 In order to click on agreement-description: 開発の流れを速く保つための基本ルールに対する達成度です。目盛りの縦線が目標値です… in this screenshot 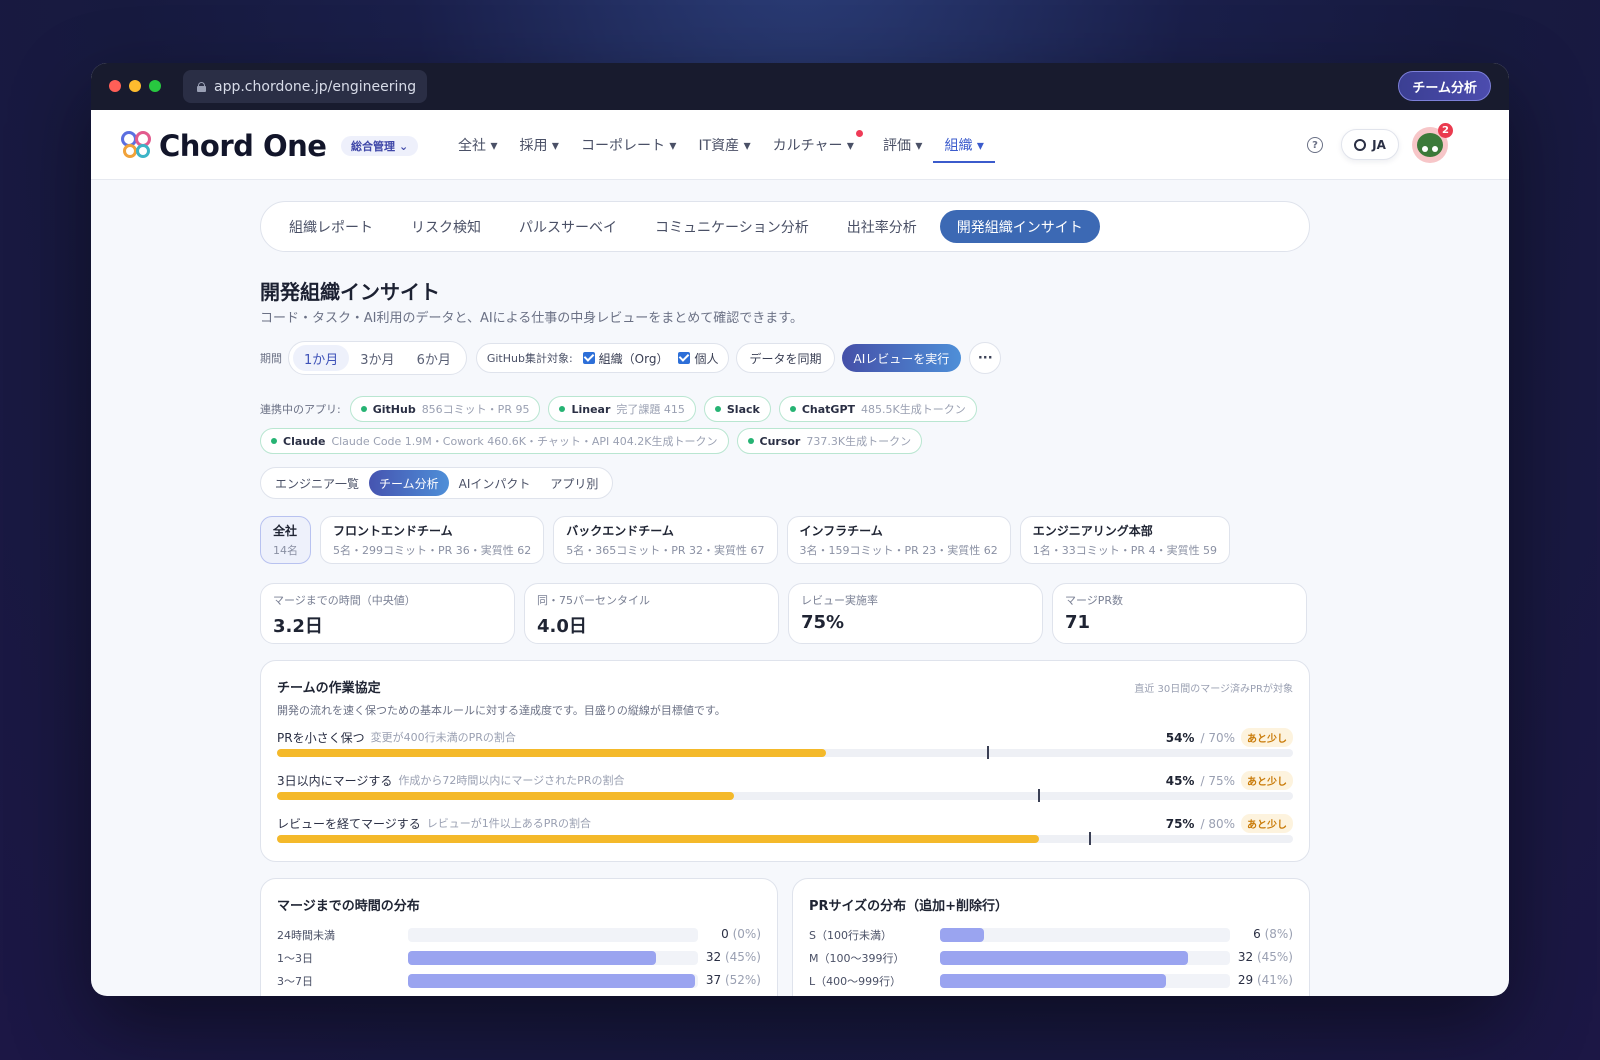, I will do `click(501, 710)`.